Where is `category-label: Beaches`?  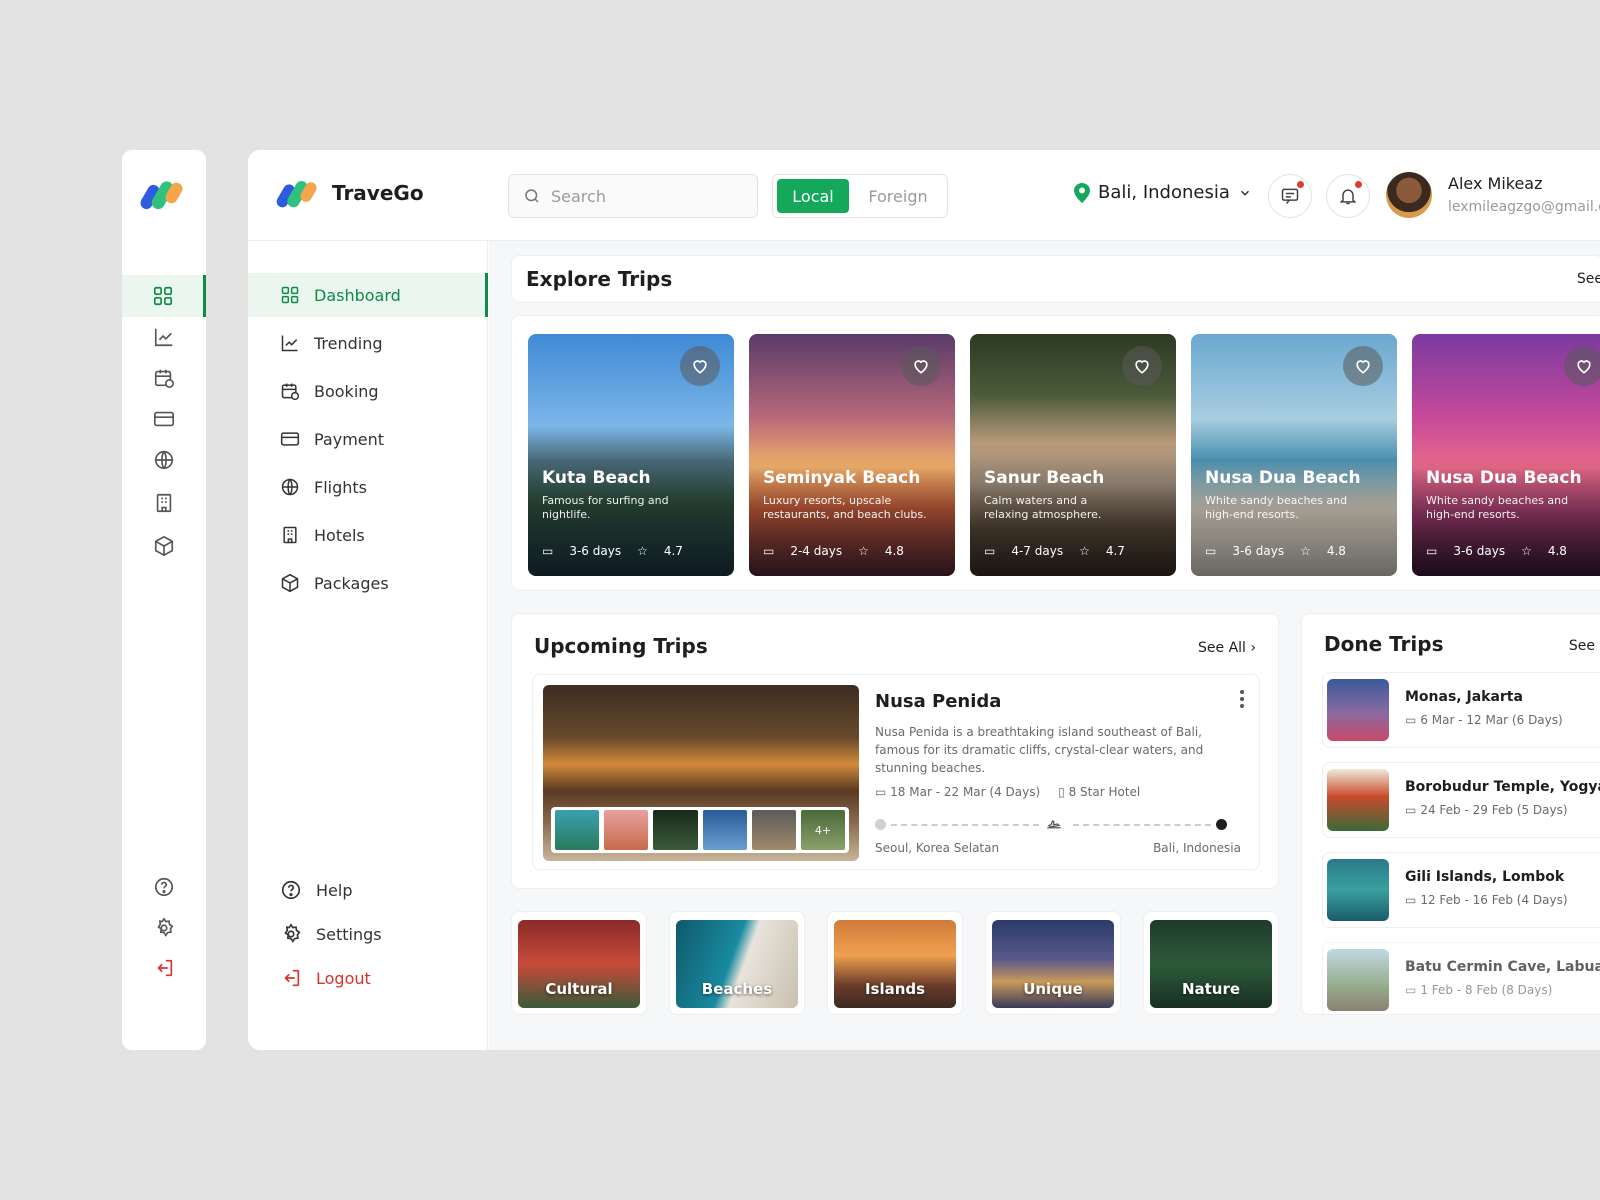
category-label: Beaches is located at coordinates (737, 964).